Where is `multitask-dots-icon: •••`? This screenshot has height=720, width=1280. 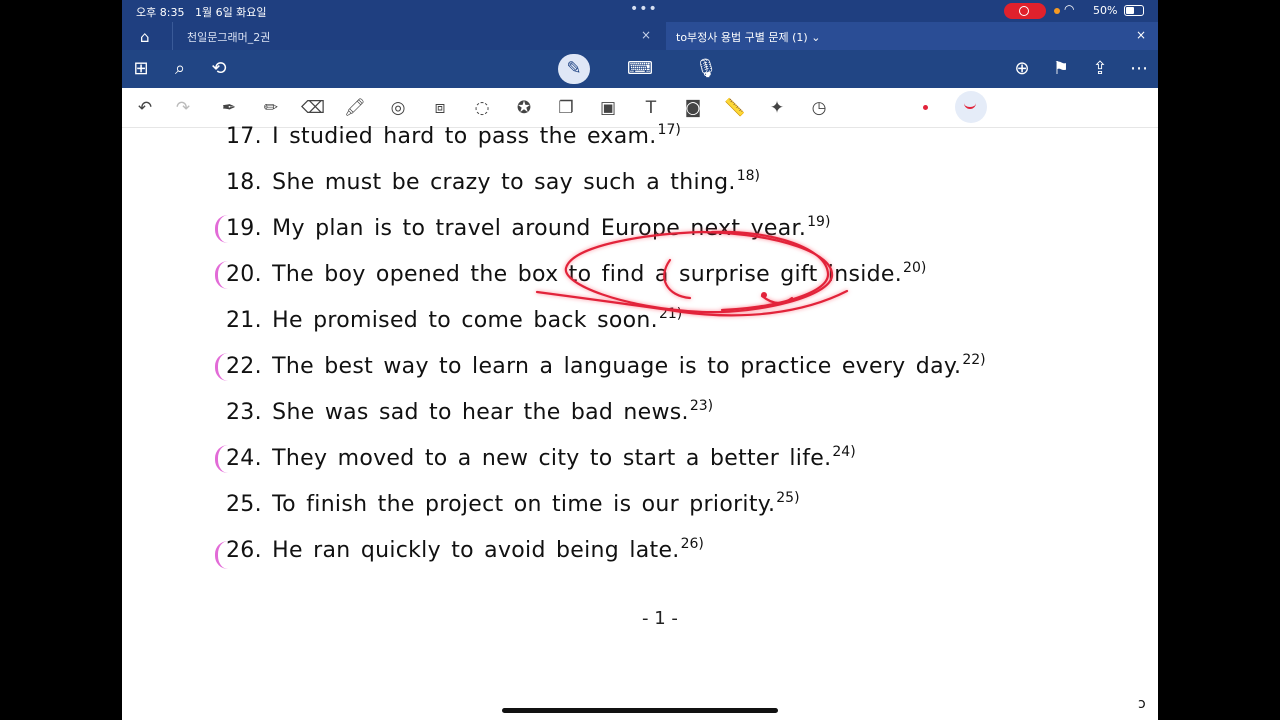
multitask-dots-icon: ••• is located at coordinates (644, 9).